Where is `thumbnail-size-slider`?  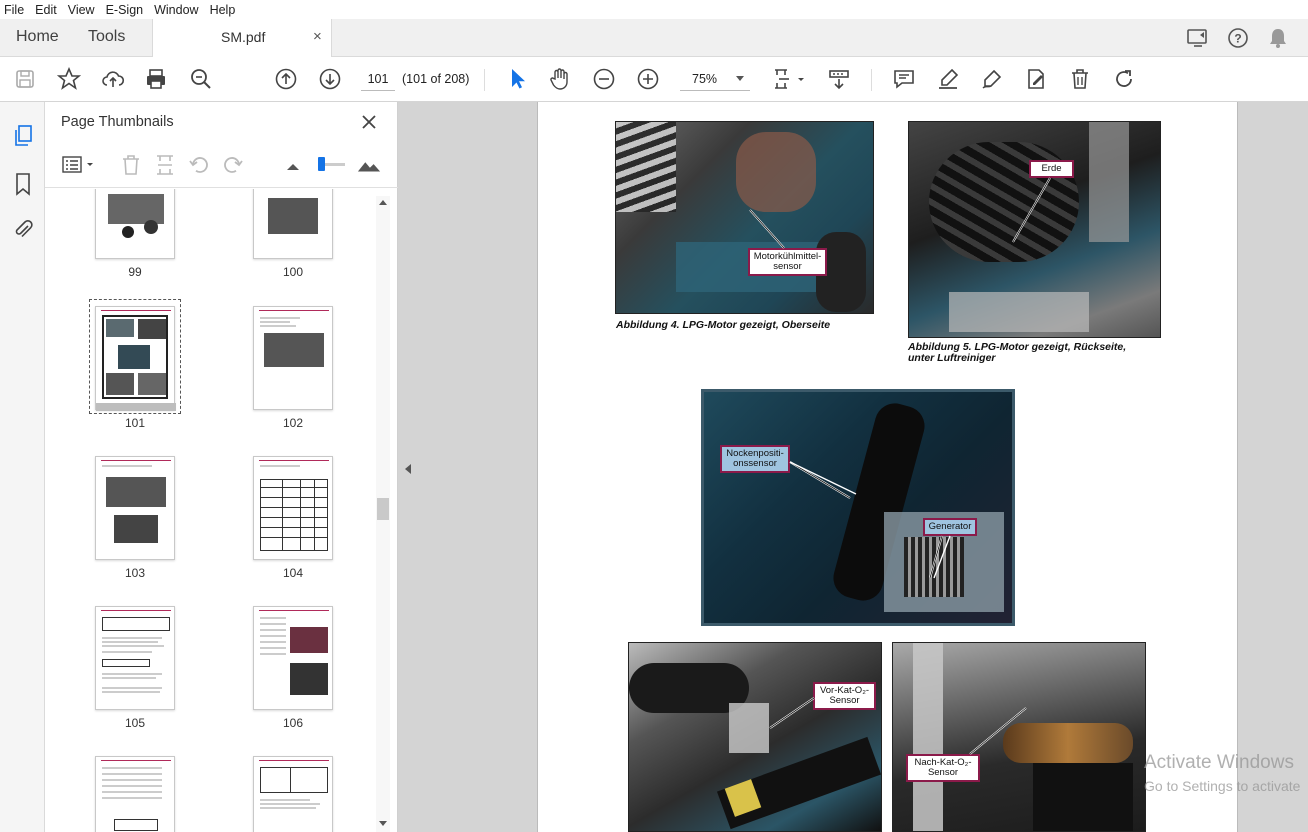 thumbnail-size-slider is located at coordinates (331, 165).